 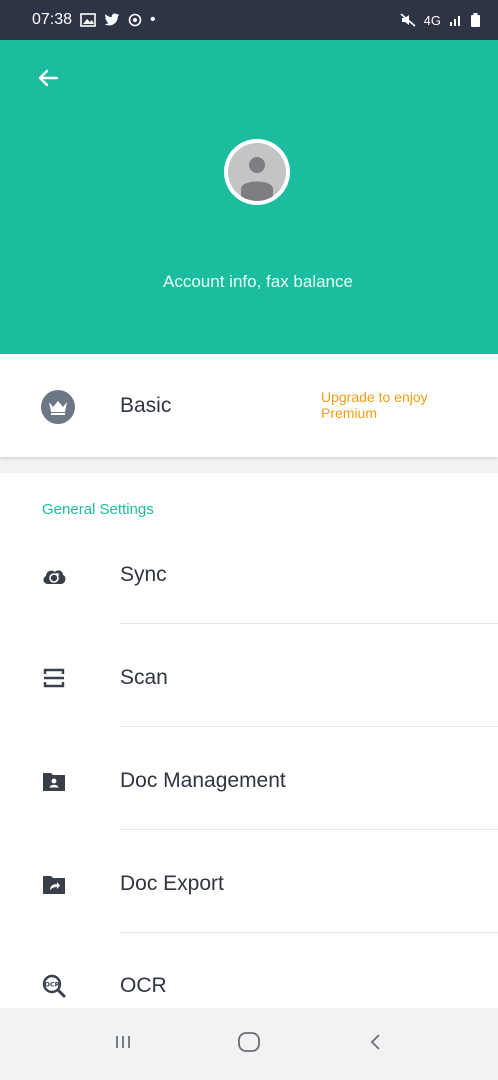 What do you see at coordinates (249, 885) in the screenshot?
I see `settings-item-doc-export: Doc Export` at bounding box center [249, 885].